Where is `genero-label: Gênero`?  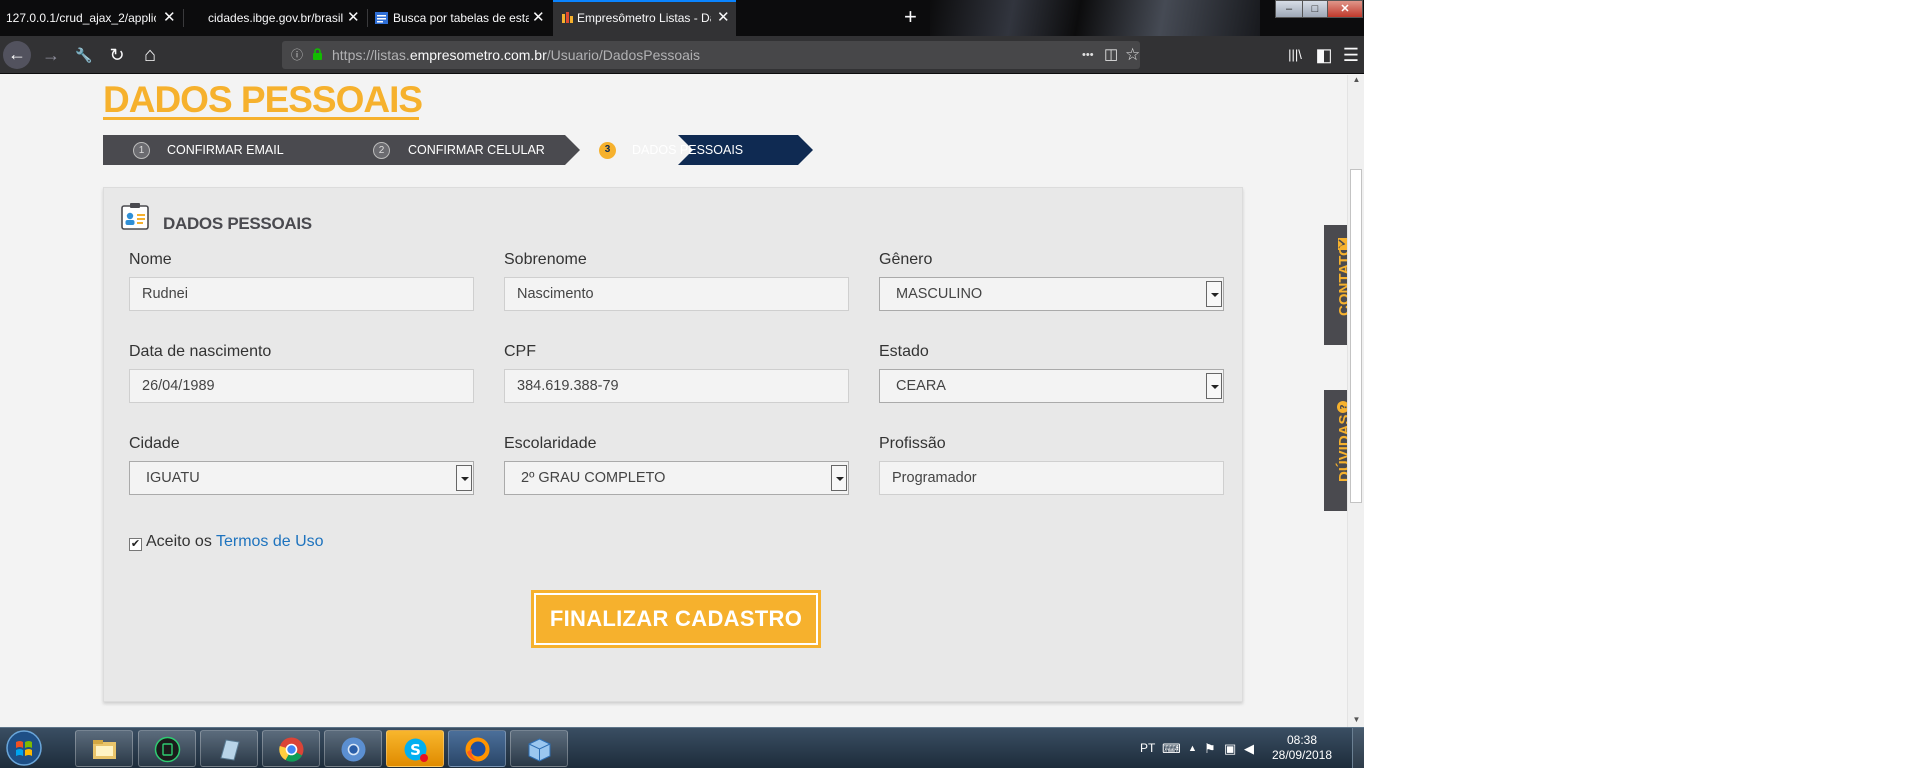
genero-label: Gênero is located at coordinates (906, 259).